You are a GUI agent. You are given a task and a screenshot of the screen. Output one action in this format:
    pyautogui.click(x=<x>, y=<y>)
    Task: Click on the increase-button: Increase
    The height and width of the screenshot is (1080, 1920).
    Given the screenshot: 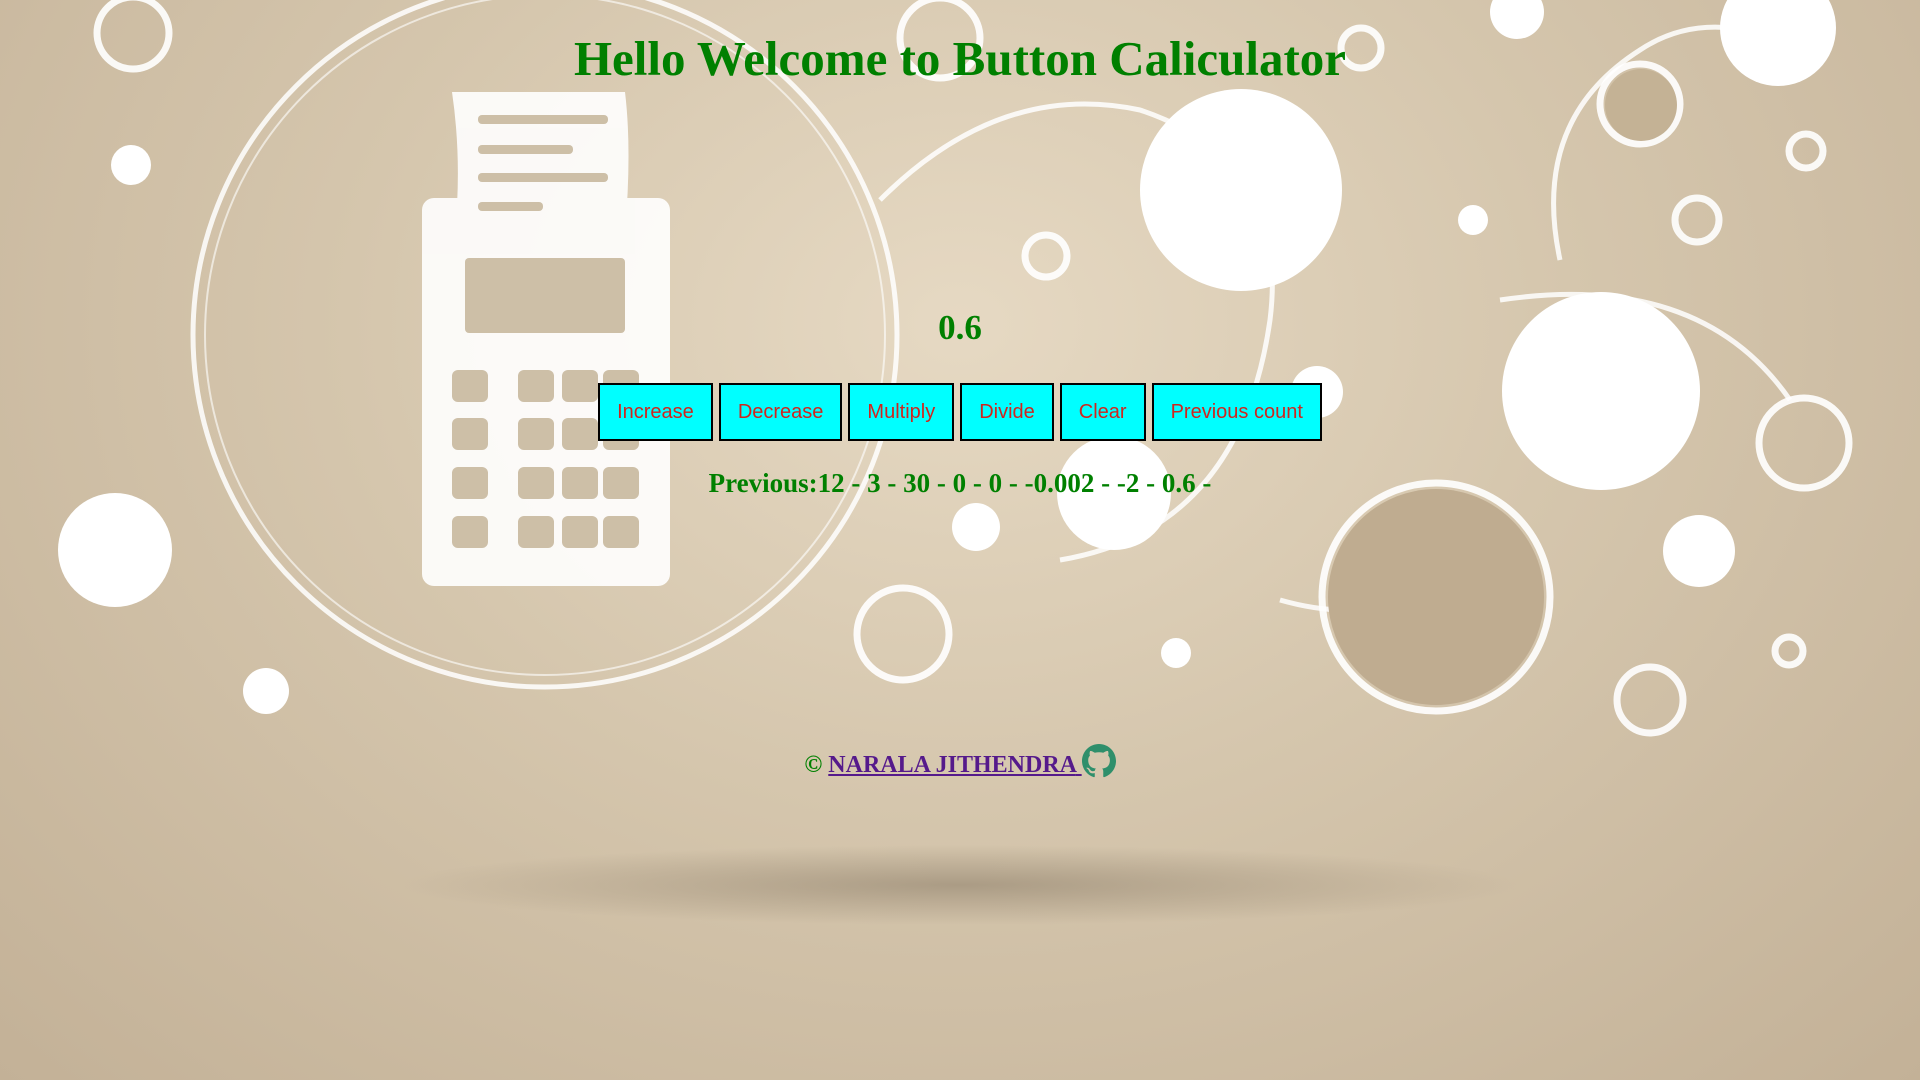 What is the action you would take?
    pyautogui.click(x=655, y=412)
    